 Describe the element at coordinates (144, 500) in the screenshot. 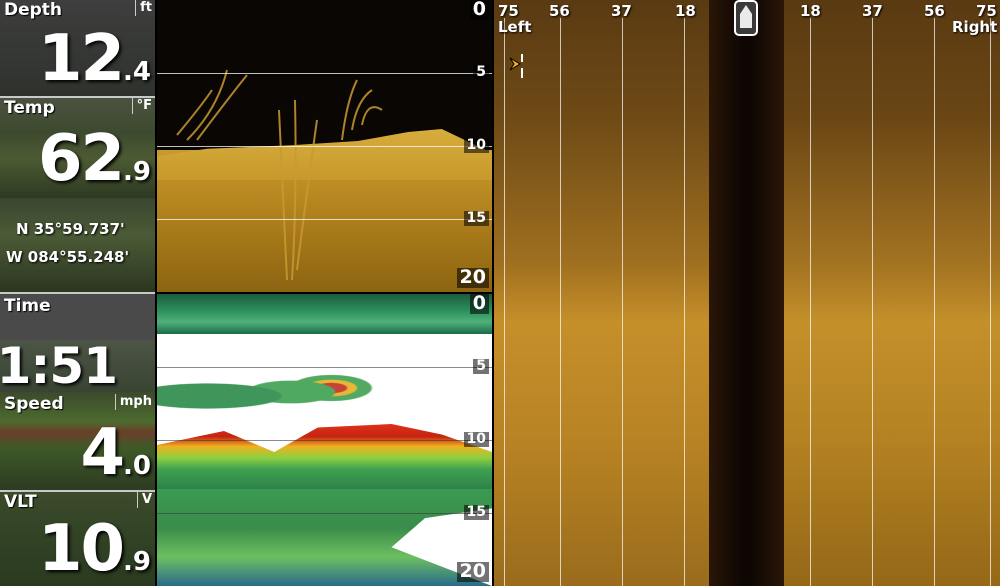

I see `voltage-unit: V` at that location.